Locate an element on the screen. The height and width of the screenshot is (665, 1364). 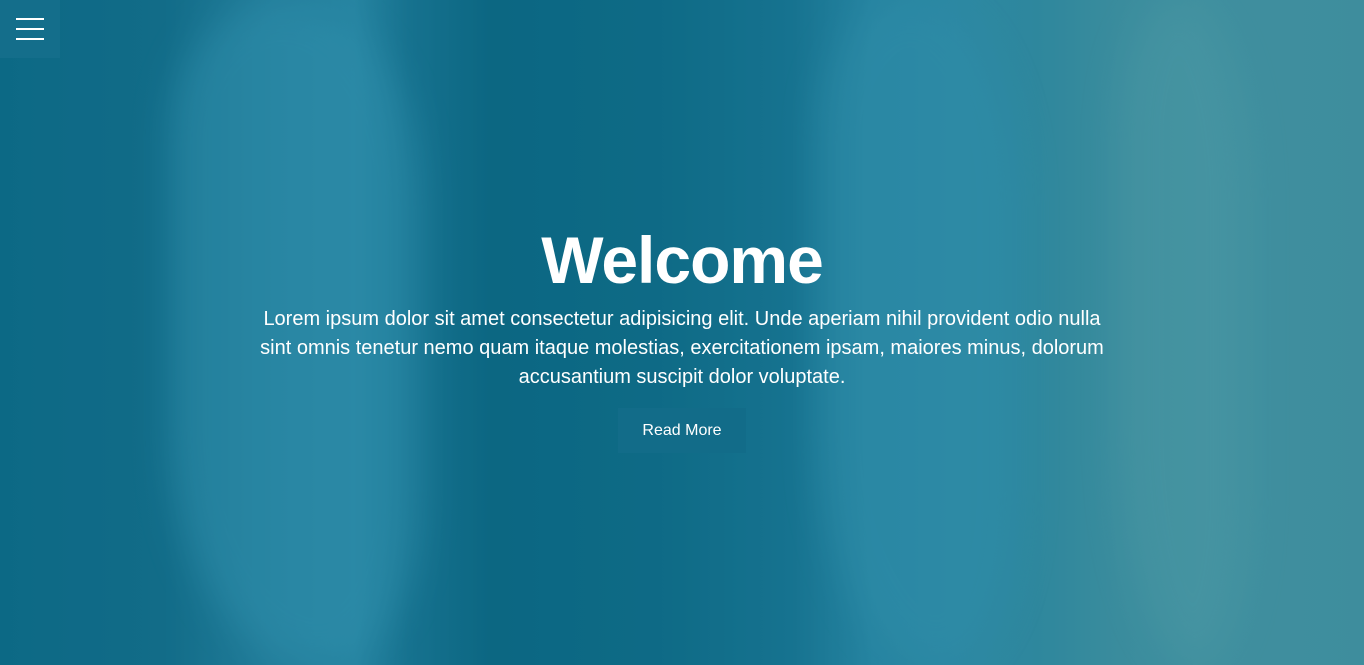
hamburger-menu-icon is located at coordinates (30, 19).